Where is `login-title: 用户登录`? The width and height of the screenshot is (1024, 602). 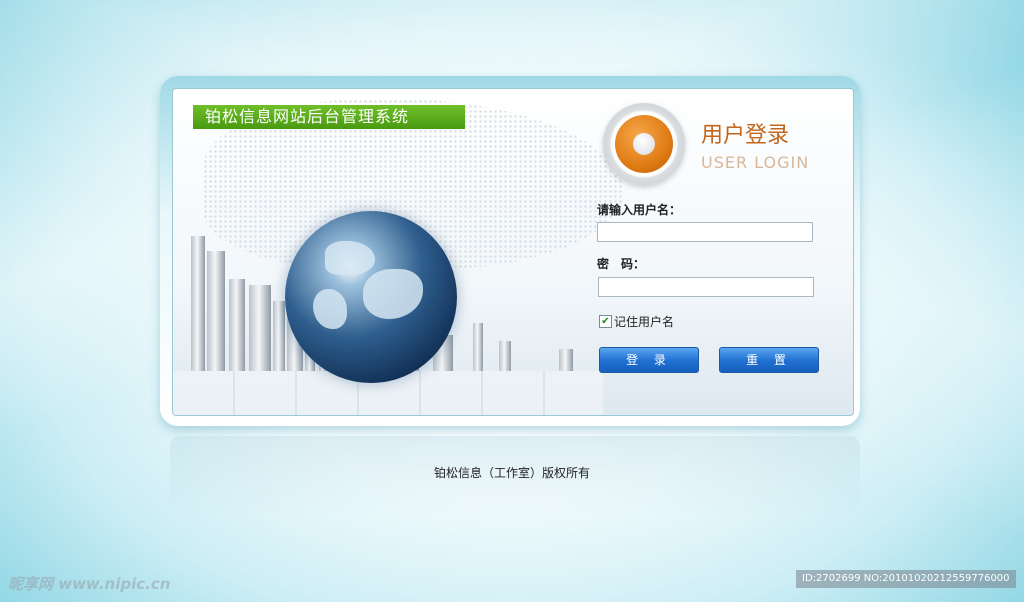
login-title: 用户登录 is located at coordinates (745, 135).